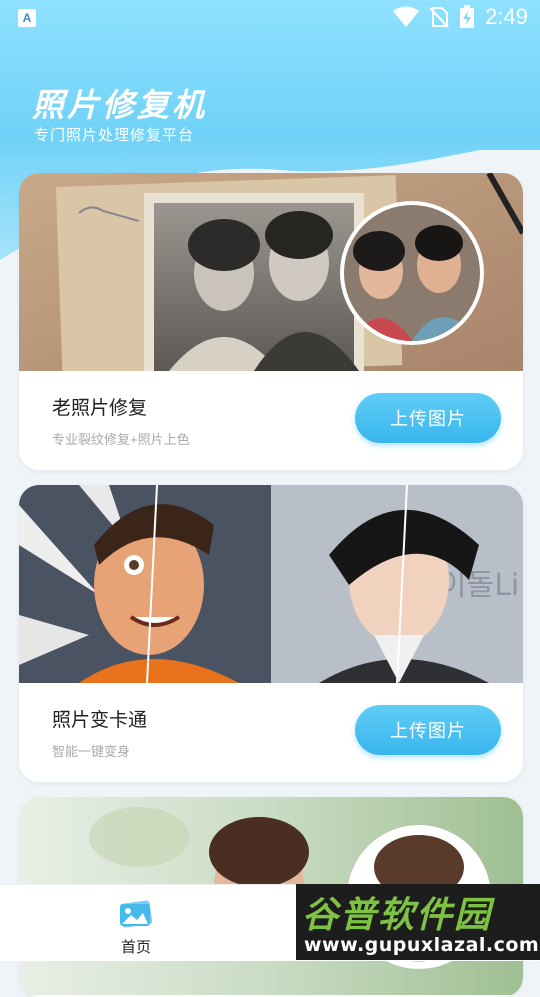 This screenshot has height=997, width=540. Describe the element at coordinates (397, 915) in the screenshot. I see `watermark-brand: 谷普软件园` at that location.